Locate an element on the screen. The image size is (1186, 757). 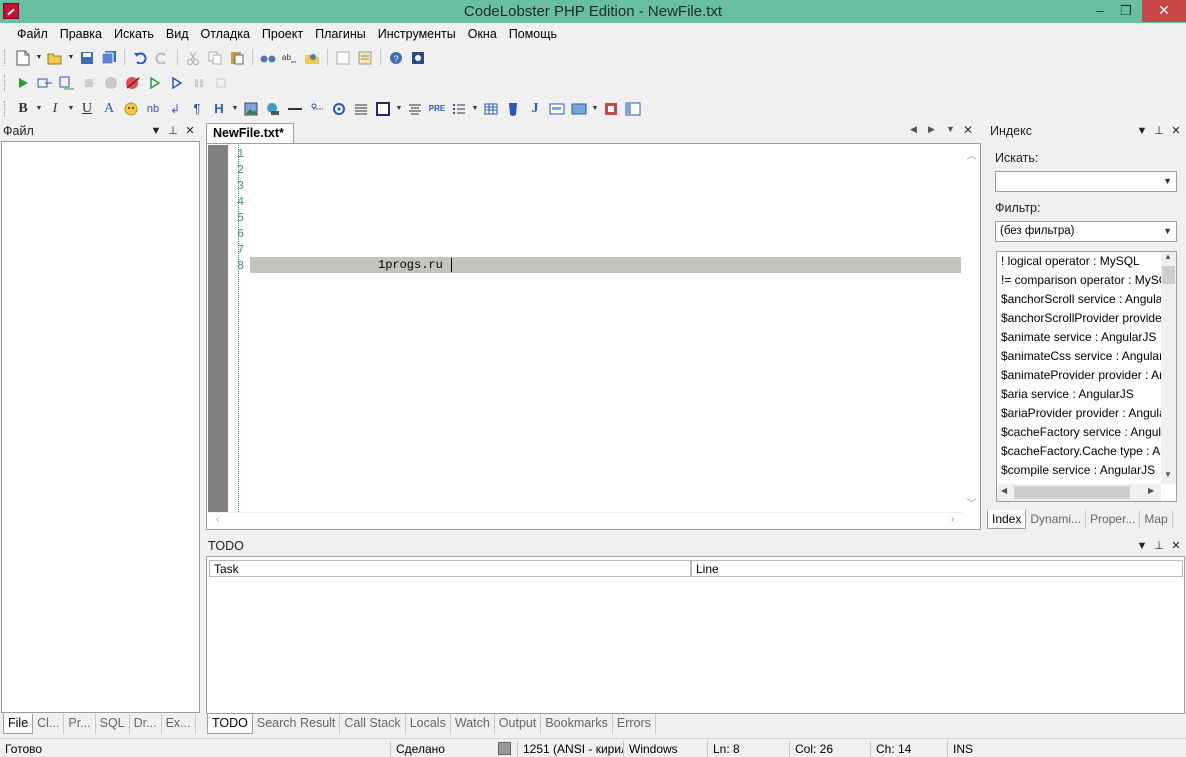
list-item: $animateCss service : AngularJS is located at coordinates (1079, 356).